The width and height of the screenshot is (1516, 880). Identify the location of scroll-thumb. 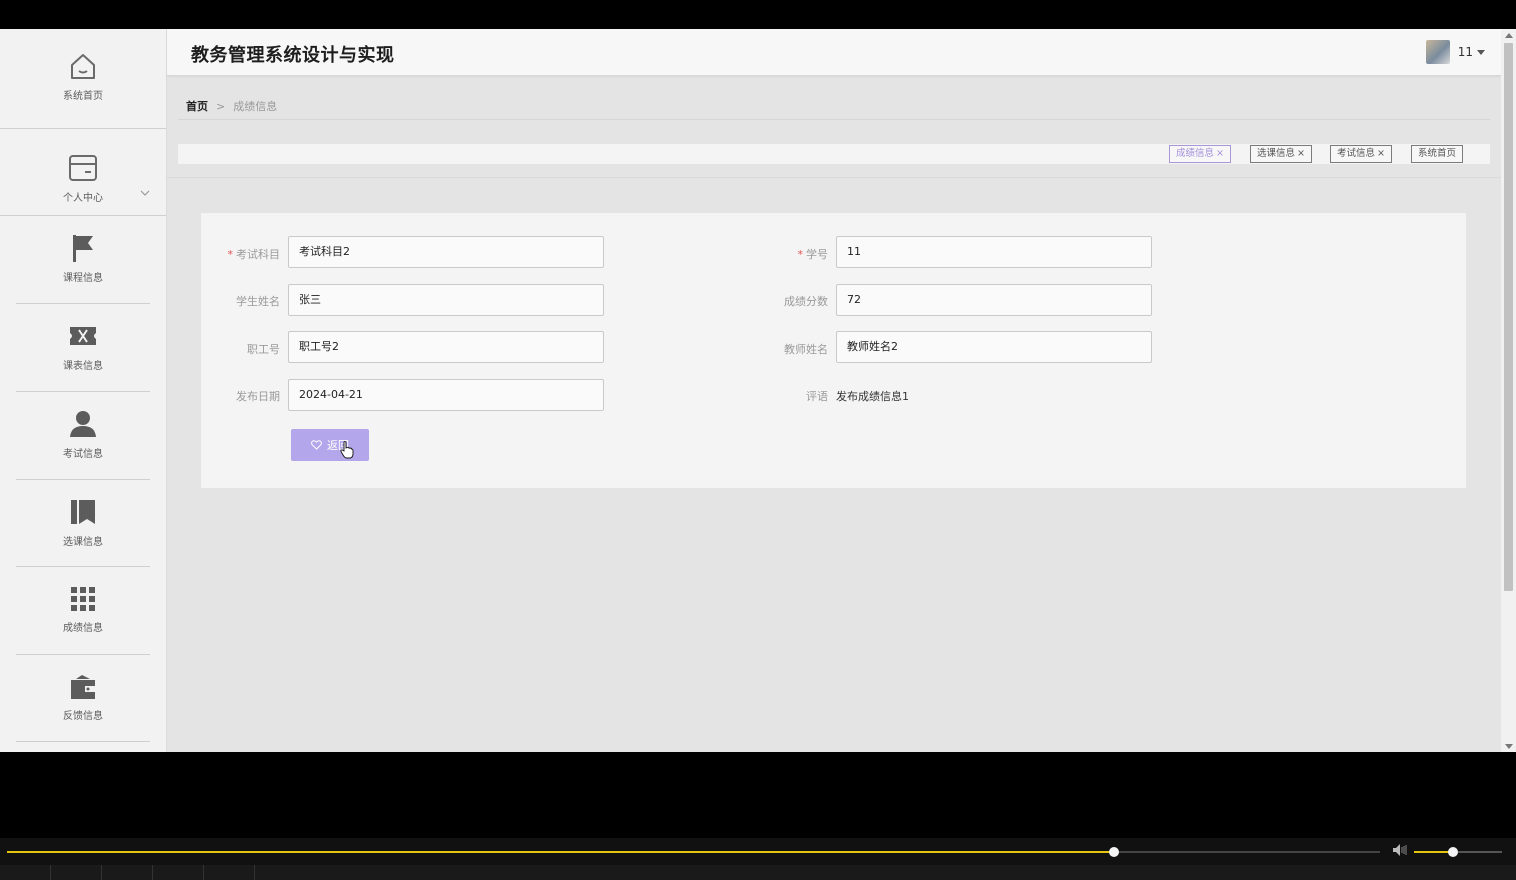
(1508, 317).